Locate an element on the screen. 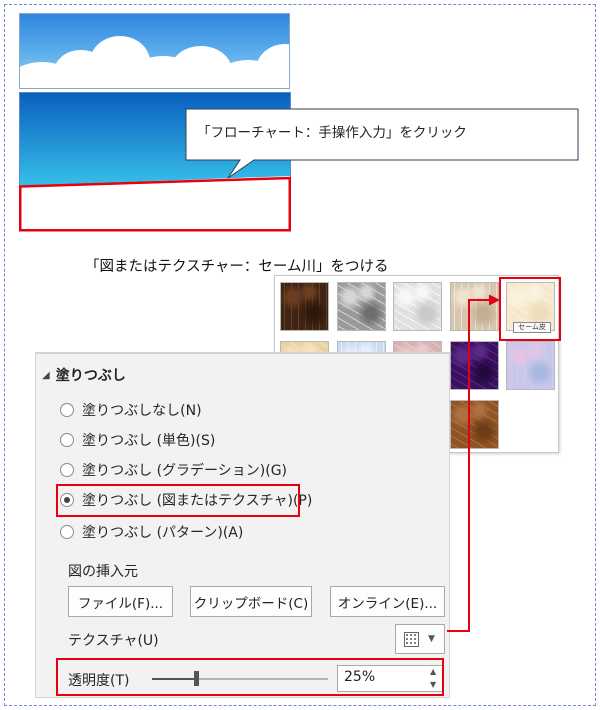 This screenshot has height=710, width=600. fill-option-label: 塗りつぶしなし(N) is located at coordinates (142, 411).